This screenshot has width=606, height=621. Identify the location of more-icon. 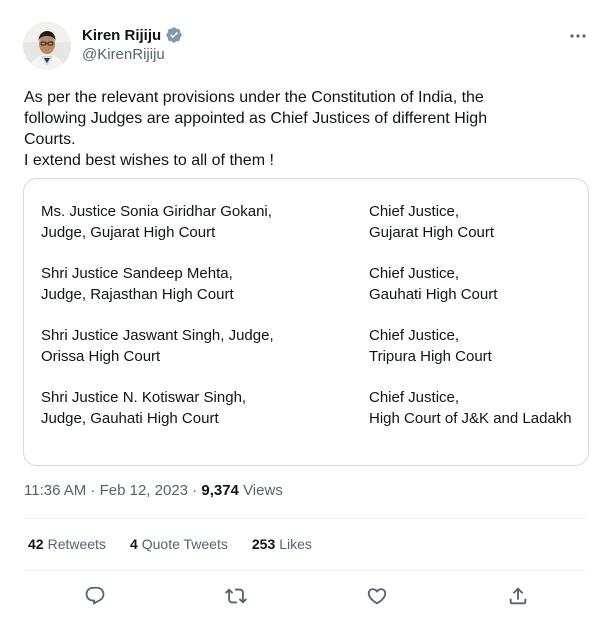
(578, 36).